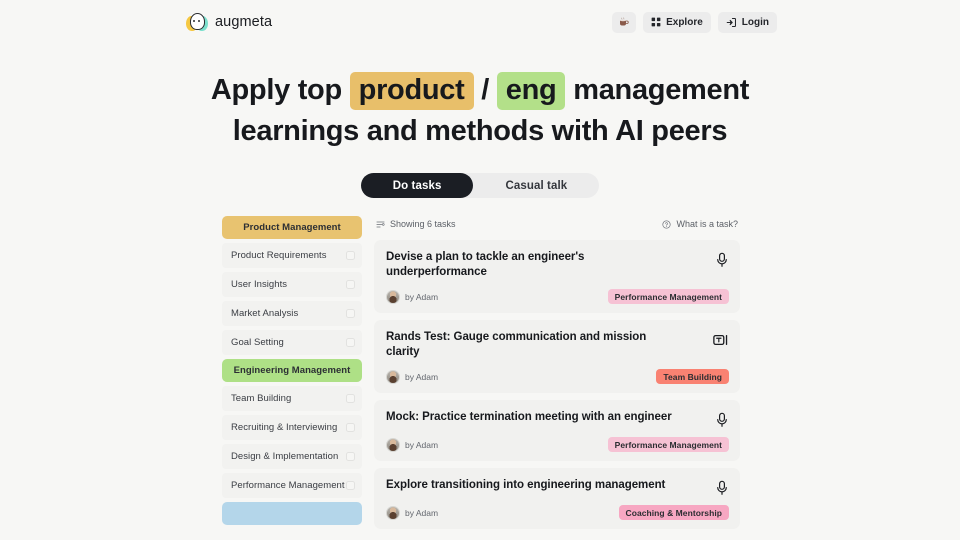 The image size is (960, 540). I want to click on login-button: Login, so click(747, 22).